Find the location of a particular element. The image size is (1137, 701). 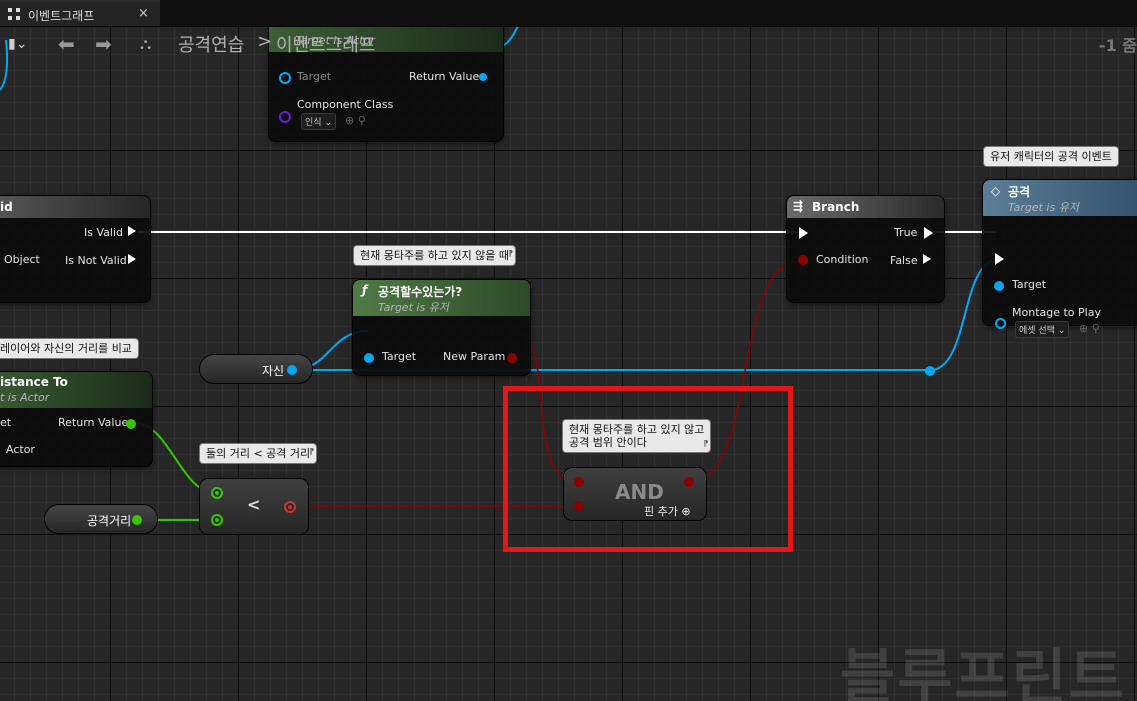

compare-operator: < is located at coordinates (254, 504).